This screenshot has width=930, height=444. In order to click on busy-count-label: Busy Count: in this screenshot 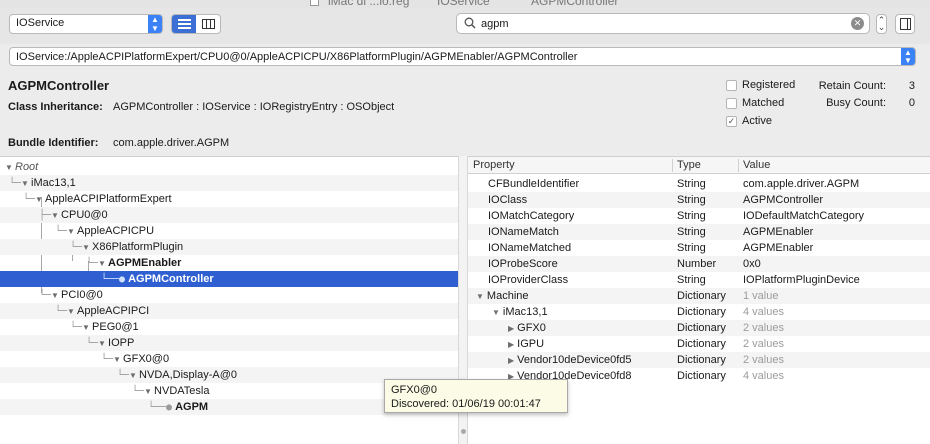, I will do `click(856, 103)`.